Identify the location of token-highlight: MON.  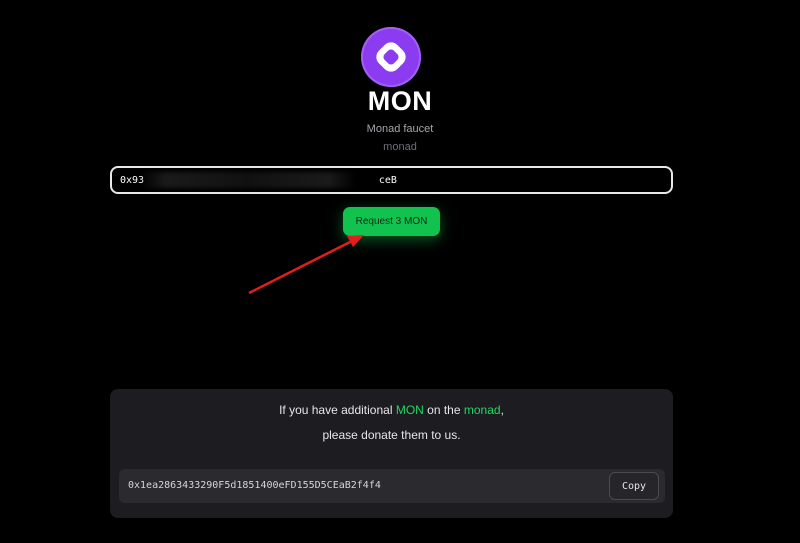
(409, 410).